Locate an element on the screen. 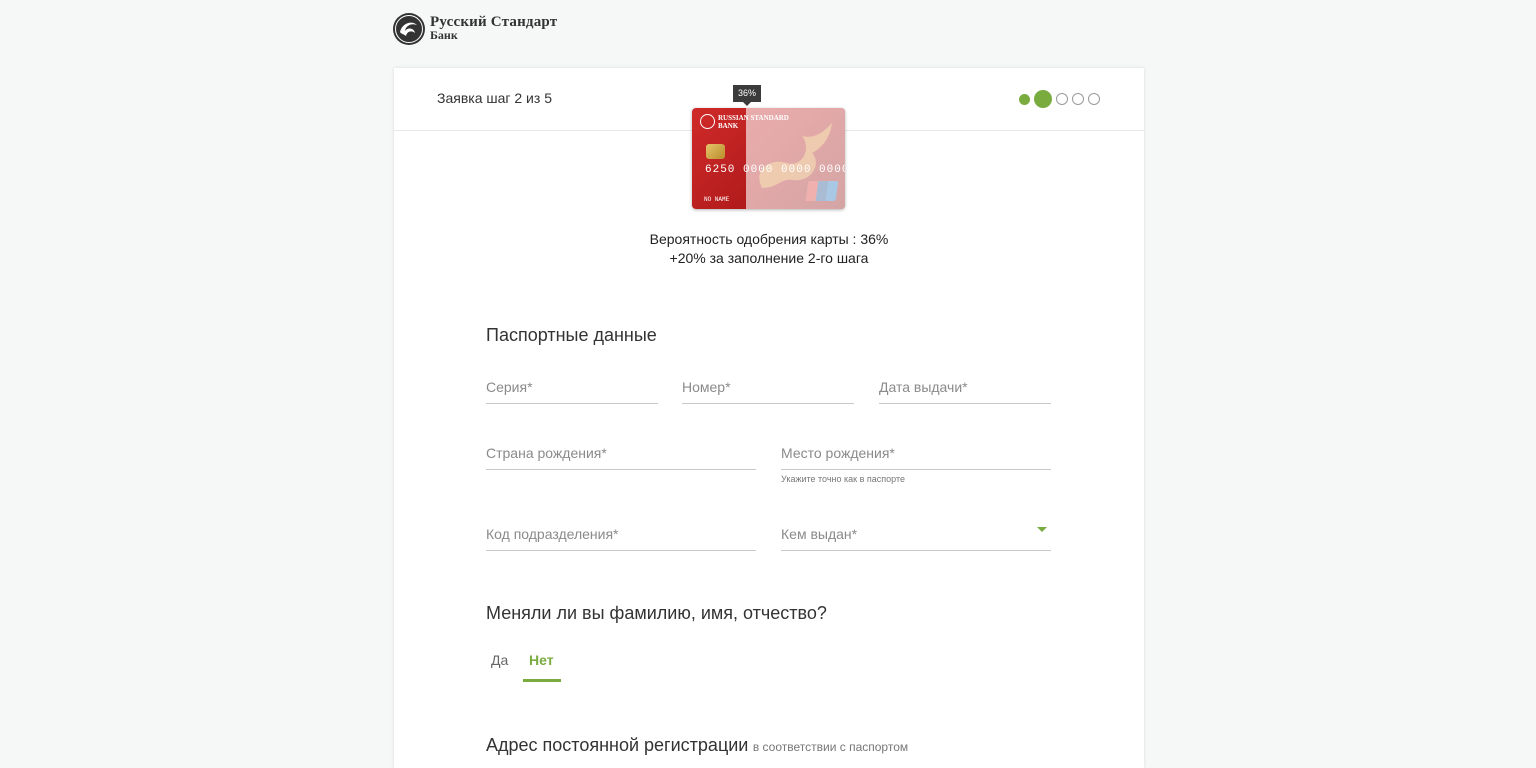 The height and width of the screenshot is (768, 1536). birth-country-field is located at coordinates (621, 454).